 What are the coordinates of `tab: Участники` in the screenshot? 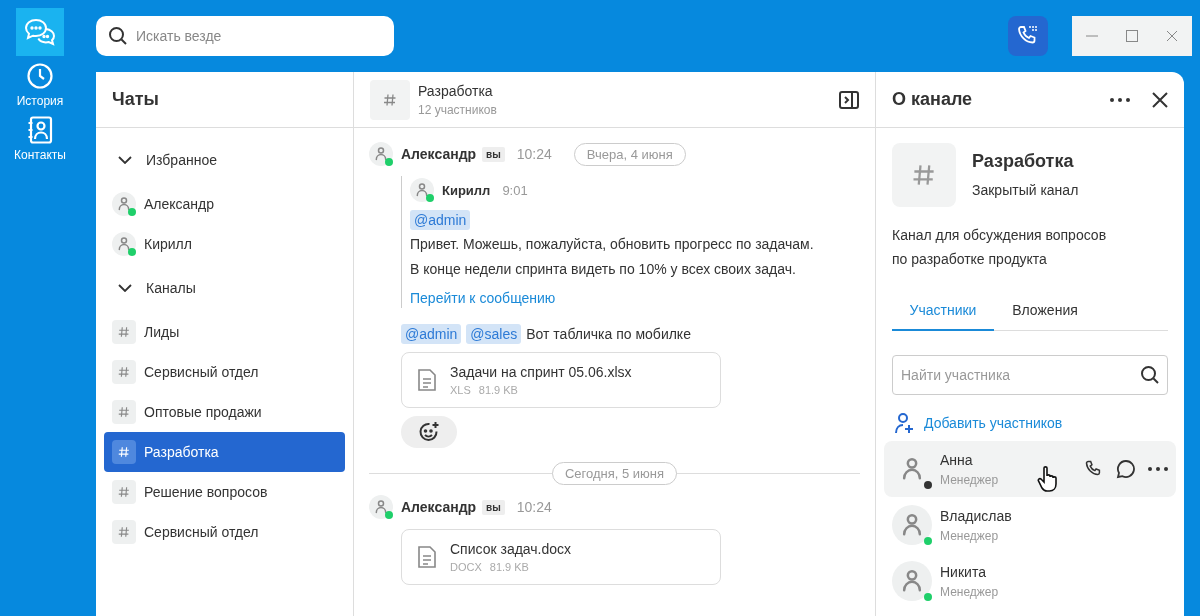 It's located at (943, 311).